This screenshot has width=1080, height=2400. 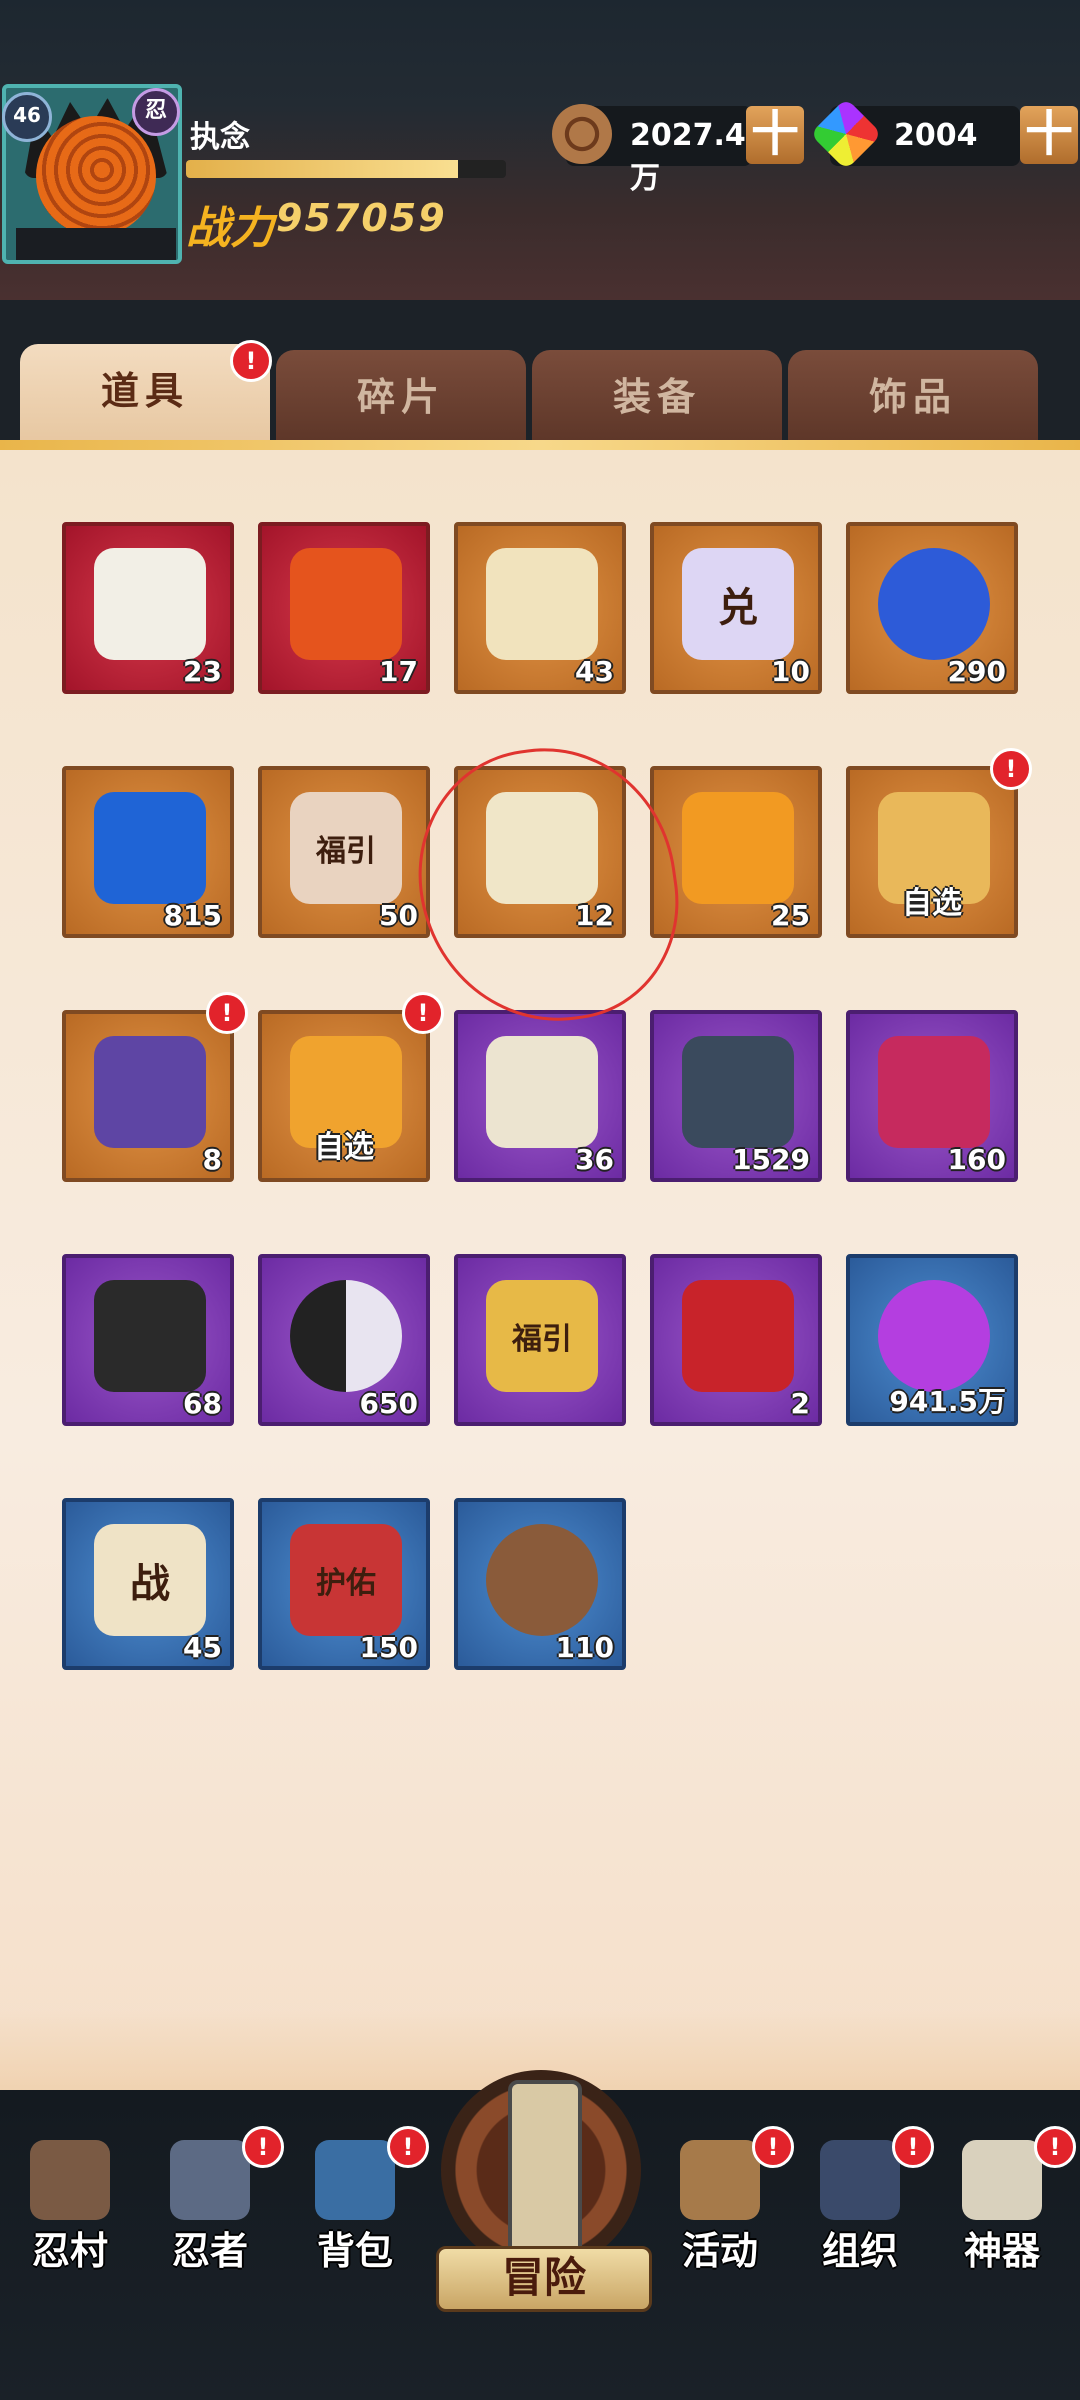 I want to click on scroll-bundle-icon, so click(x=150, y=604).